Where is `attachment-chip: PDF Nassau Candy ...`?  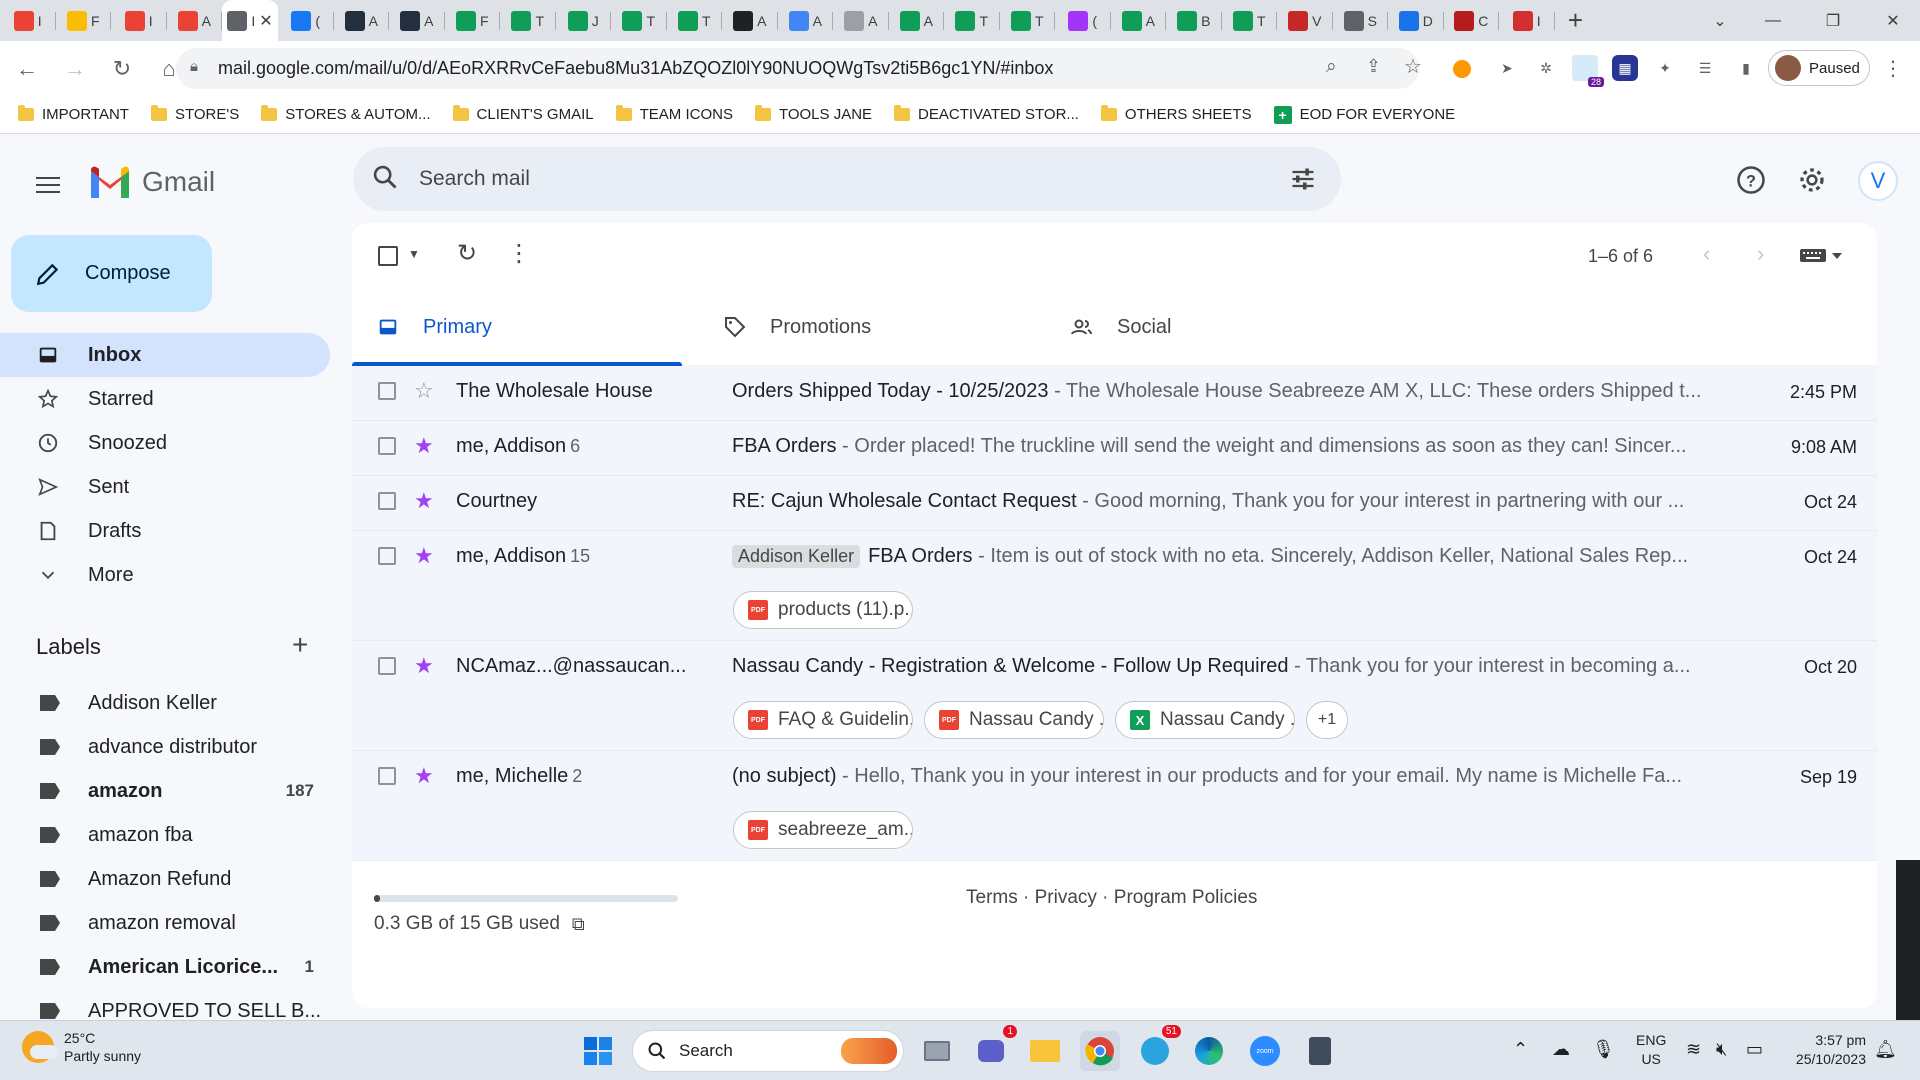 attachment-chip: PDF Nassau Candy ... is located at coordinates (1014, 720).